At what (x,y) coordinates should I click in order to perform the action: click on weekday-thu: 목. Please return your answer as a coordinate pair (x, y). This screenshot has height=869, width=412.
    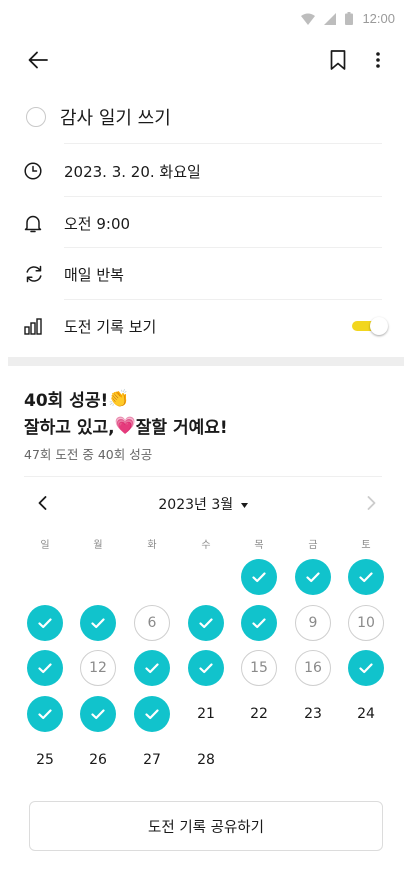
    Looking at the image, I should click on (259, 545).